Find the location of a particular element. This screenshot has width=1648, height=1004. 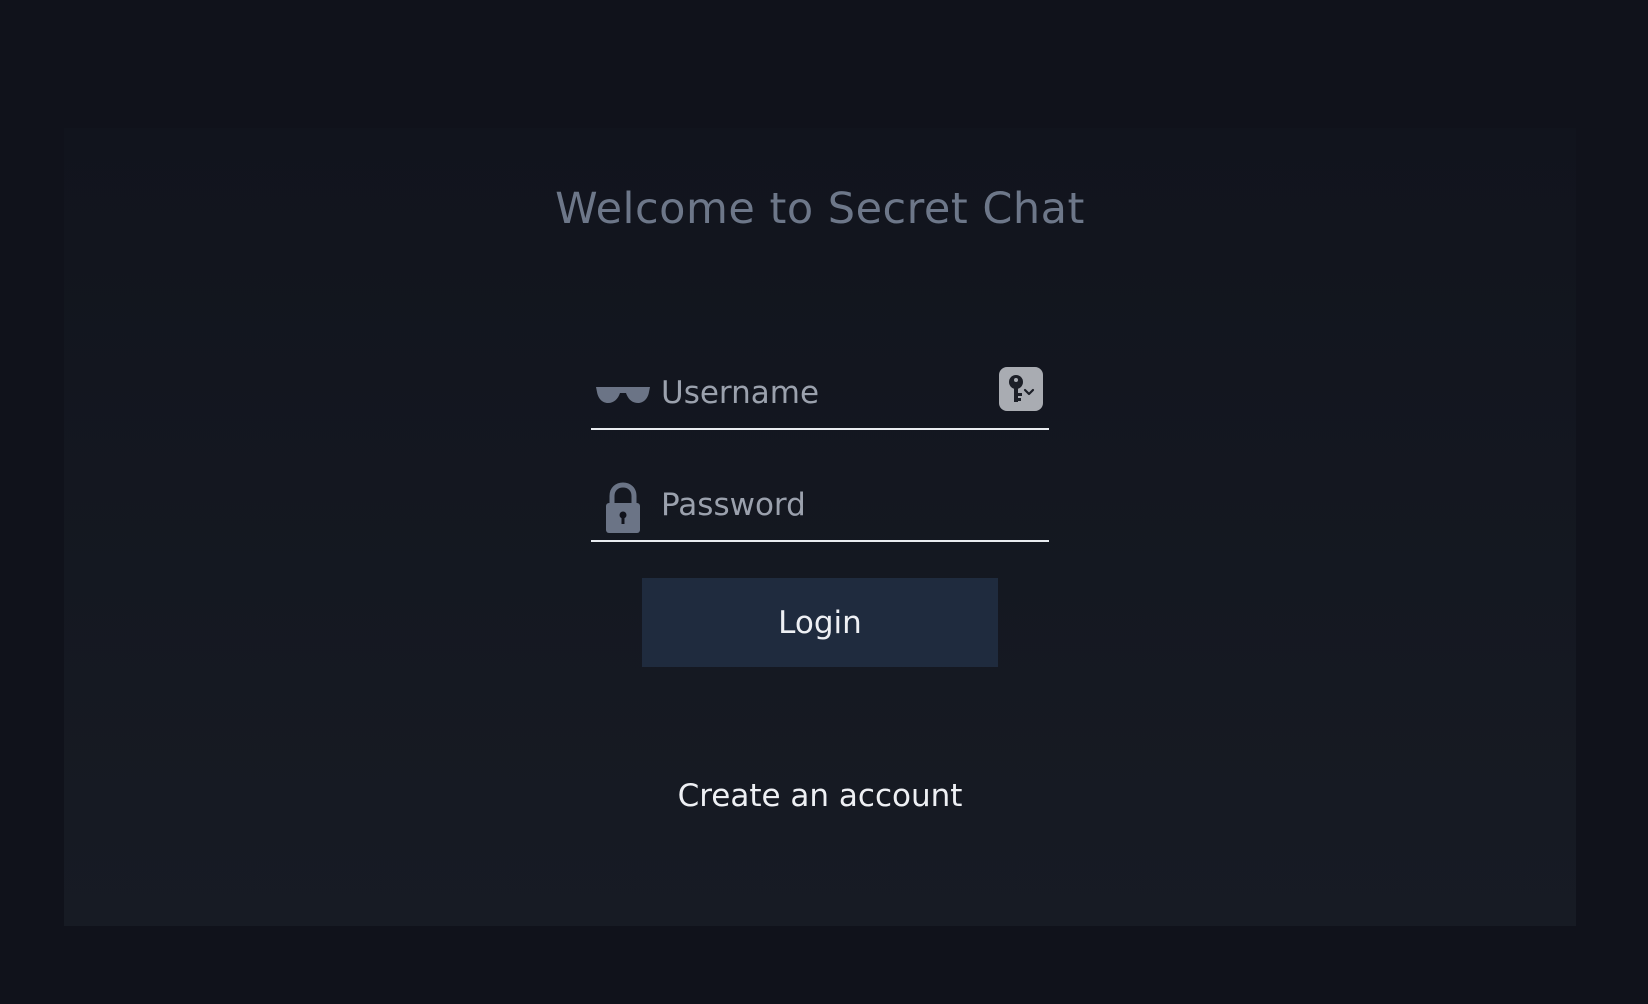

password-input is located at coordinates (811, 505).